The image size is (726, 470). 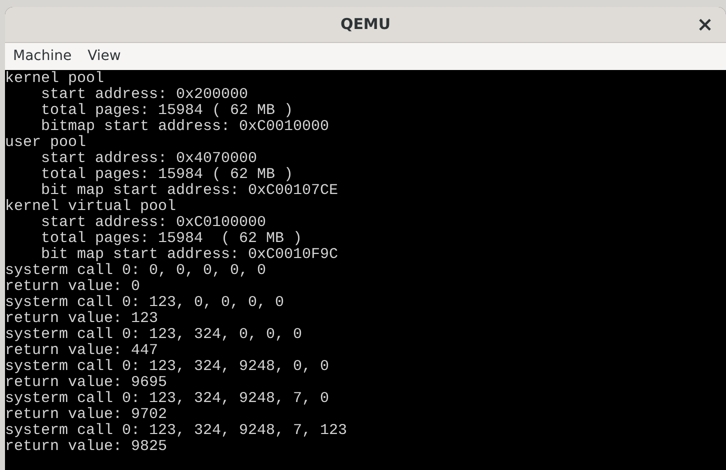 I want to click on console-line: return value: 9695, so click(x=86, y=383).